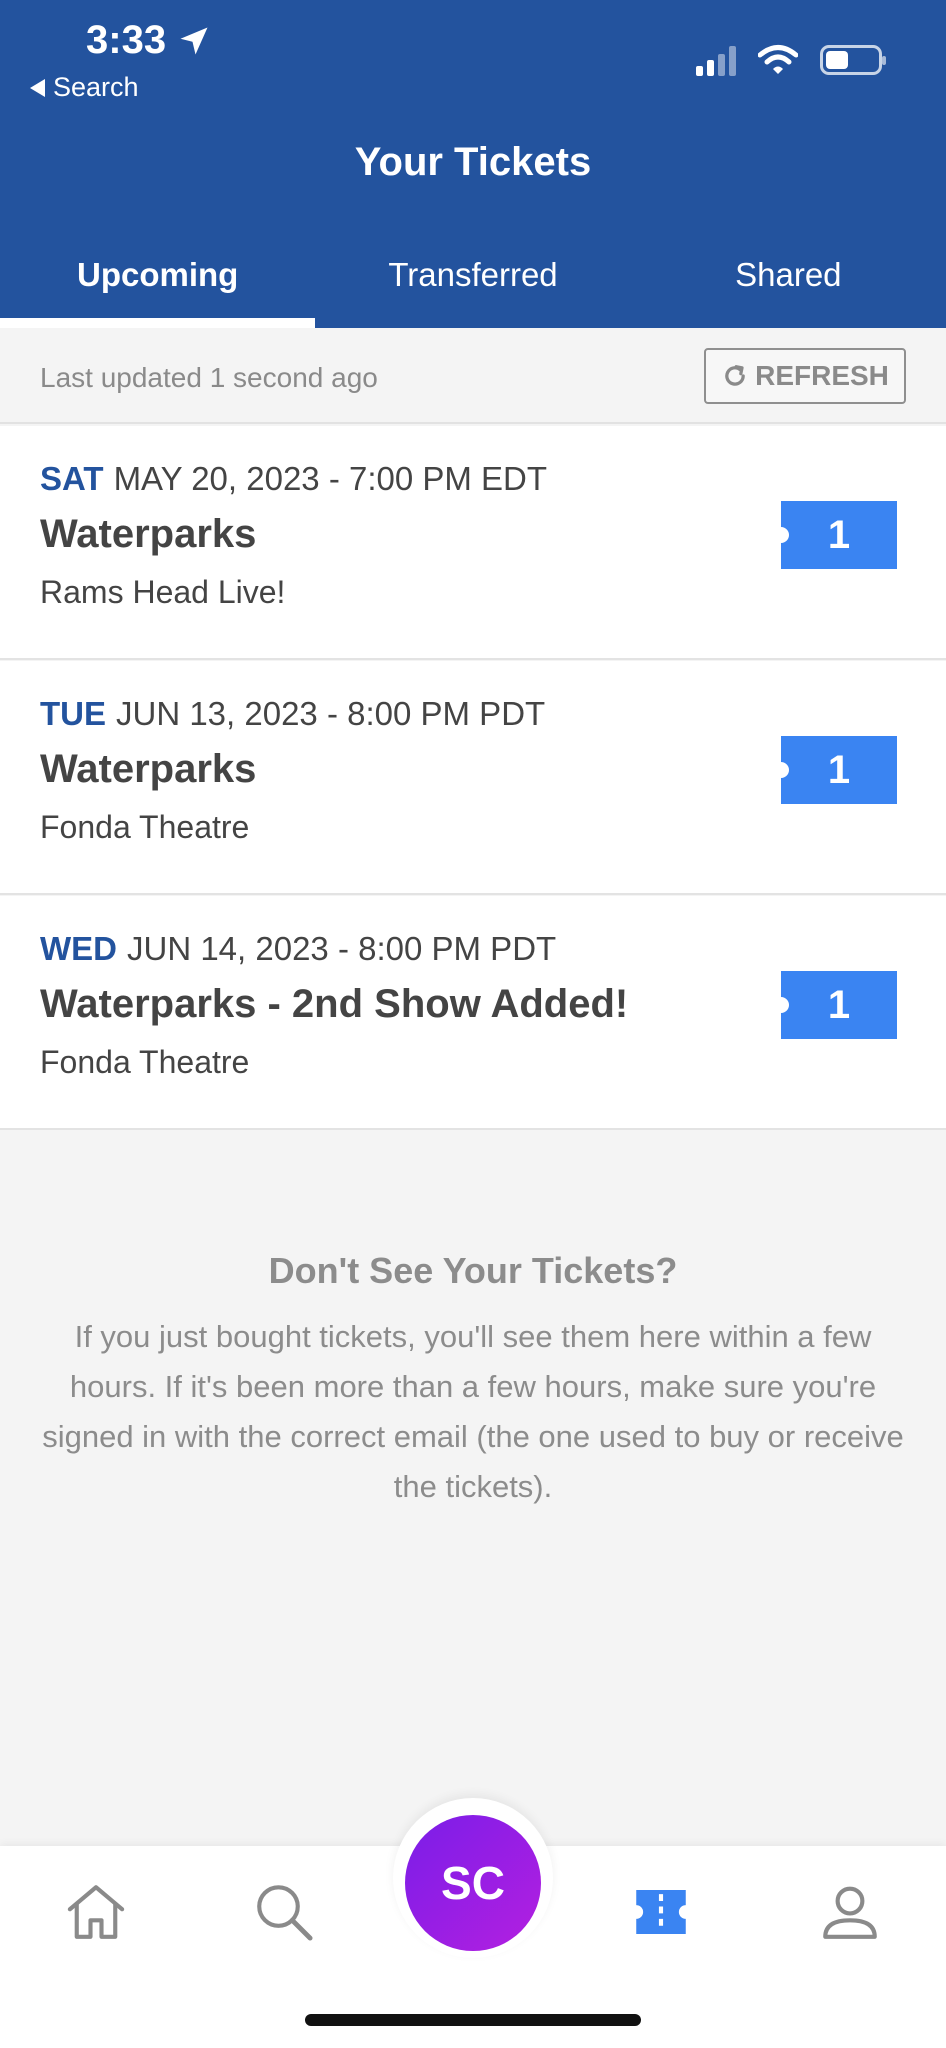 Image resolution: width=946 pixels, height=2048 pixels. What do you see at coordinates (716, 60) in the screenshot?
I see `cellular-signal-icon` at bounding box center [716, 60].